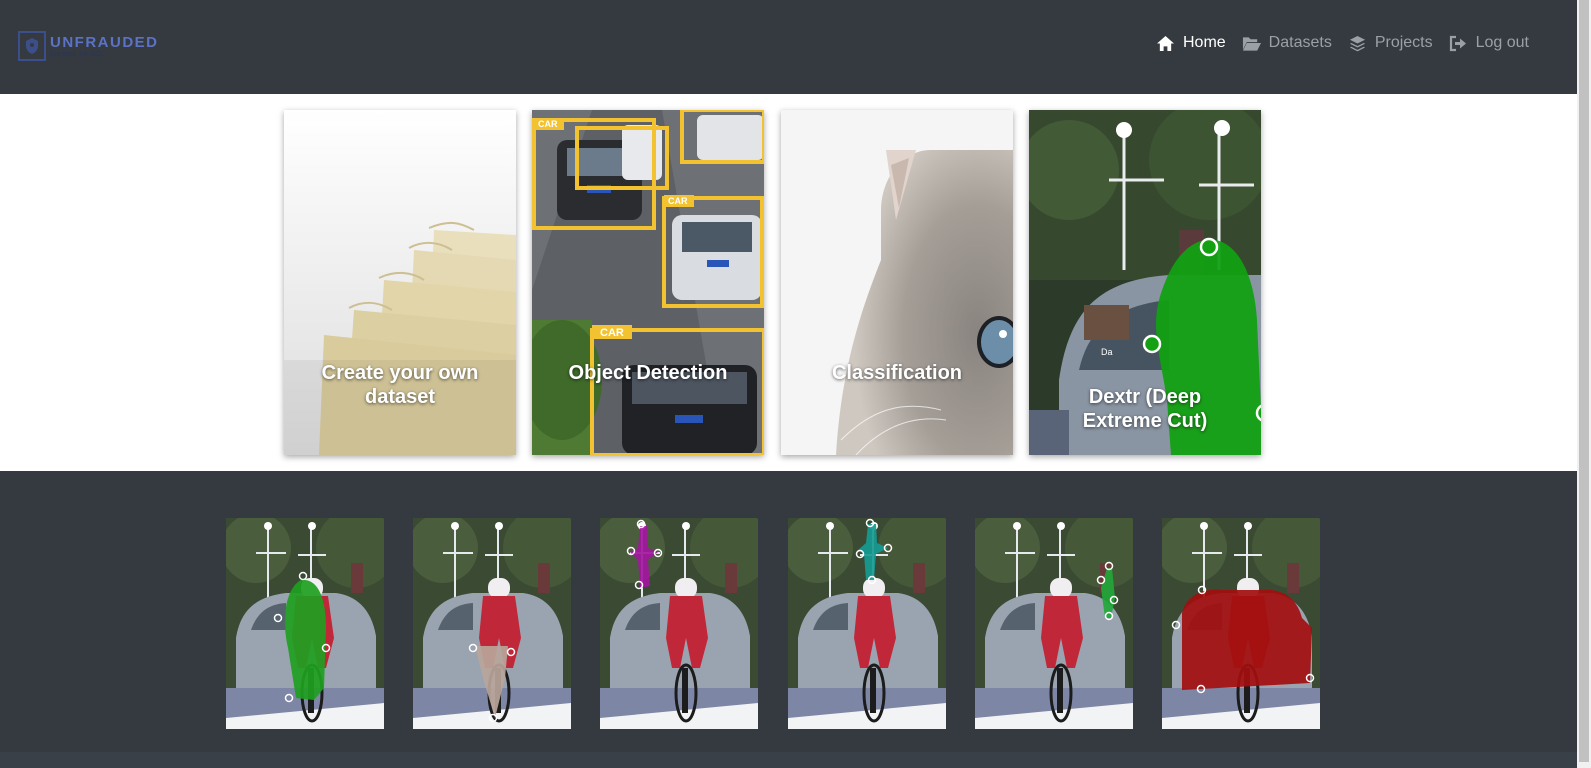  I want to click on svg-text: Da, so click(1107, 352).